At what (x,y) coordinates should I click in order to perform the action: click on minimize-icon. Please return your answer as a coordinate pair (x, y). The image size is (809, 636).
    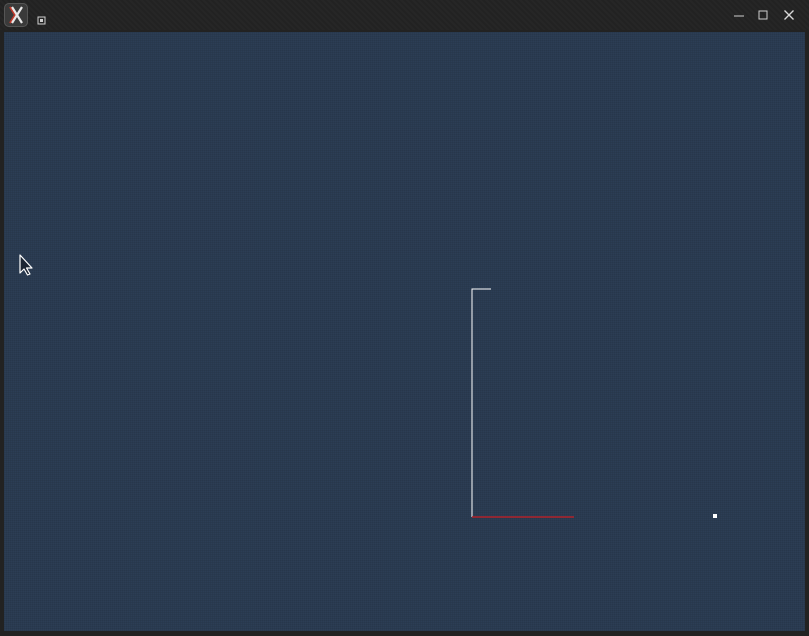
    Looking at the image, I should click on (739, 16).